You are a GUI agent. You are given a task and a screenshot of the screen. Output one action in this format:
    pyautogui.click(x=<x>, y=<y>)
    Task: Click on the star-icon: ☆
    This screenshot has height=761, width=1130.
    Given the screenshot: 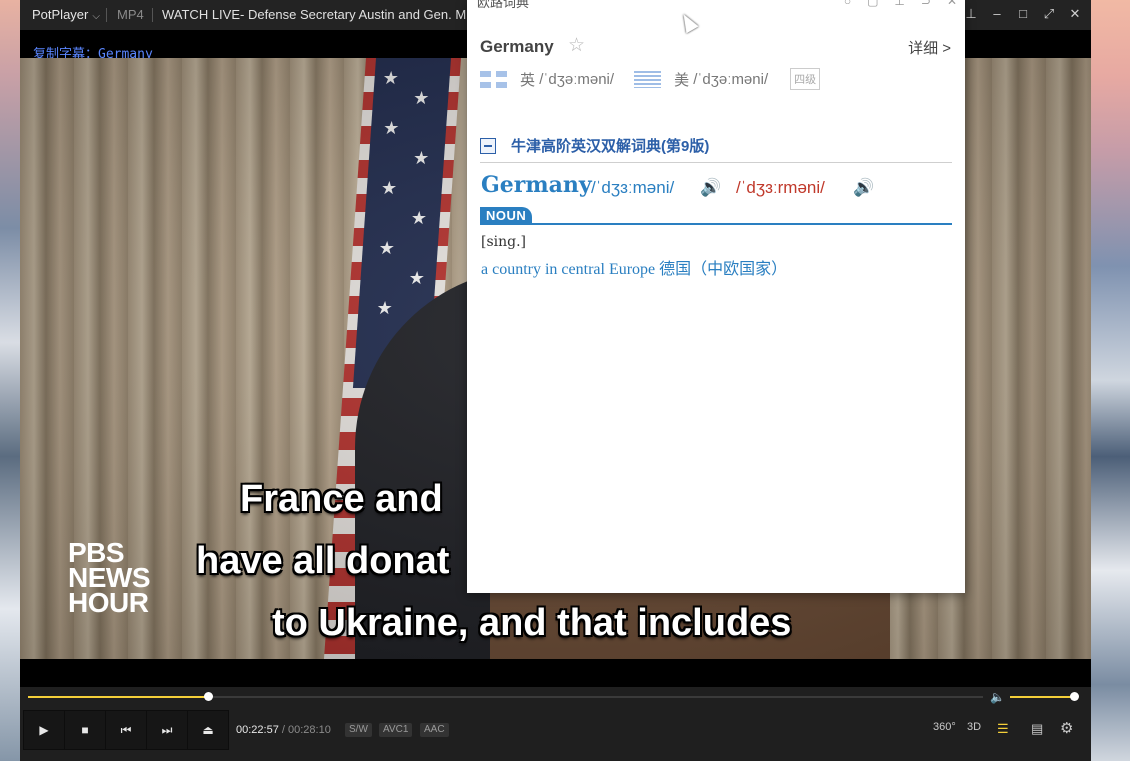 What is the action you would take?
    pyautogui.click(x=576, y=45)
    